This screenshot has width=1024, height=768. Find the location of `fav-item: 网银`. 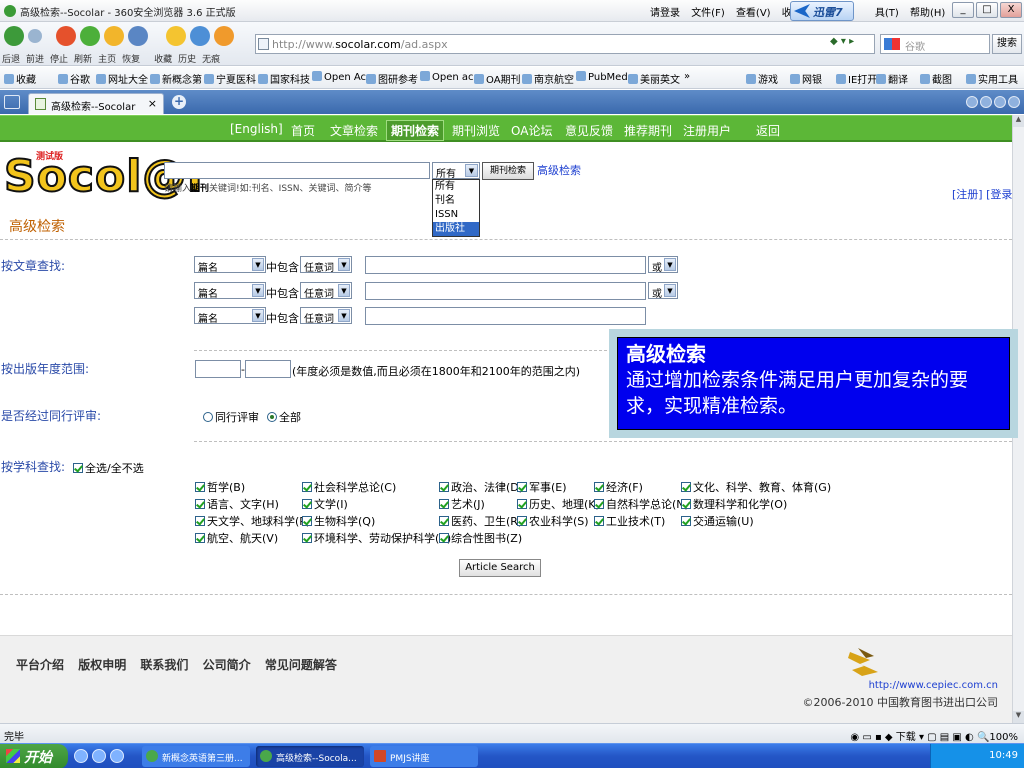

fav-item: 网银 is located at coordinates (806, 78).